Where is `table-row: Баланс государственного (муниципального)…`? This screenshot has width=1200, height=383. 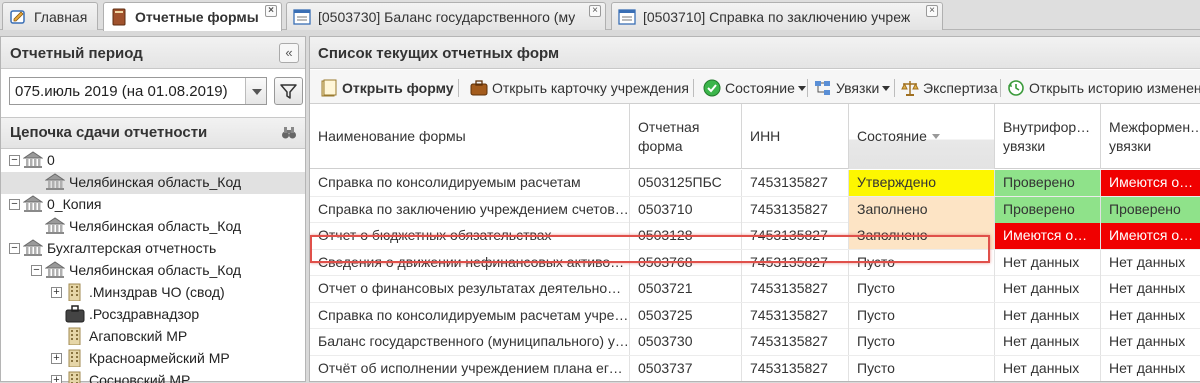
table-row: Баланс государственного (муниципального)… is located at coordinates (755, 342).